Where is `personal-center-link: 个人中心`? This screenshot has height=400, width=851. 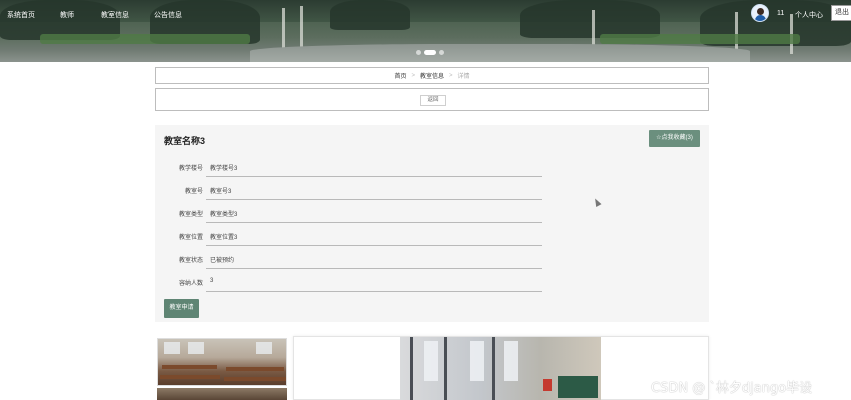 personal-center-link: 个人中心 is located at coordinates (809, 15).